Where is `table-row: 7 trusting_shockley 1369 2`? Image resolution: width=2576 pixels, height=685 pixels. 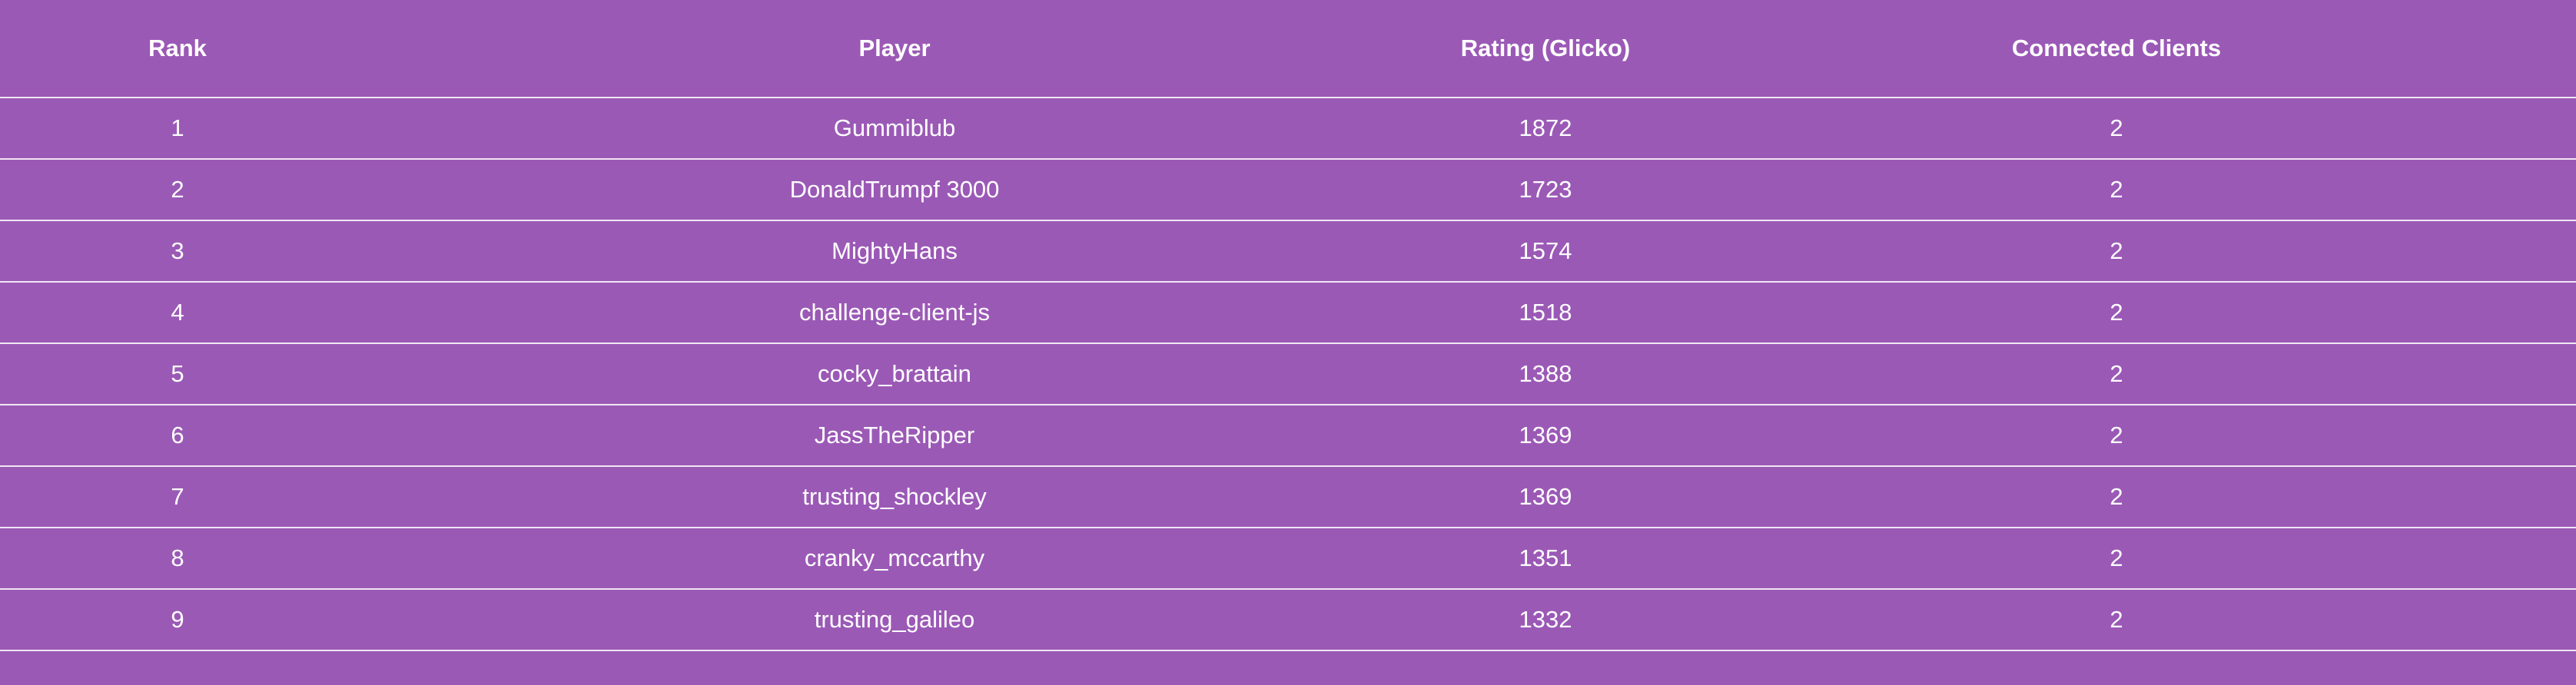 table-row: 7 trusting_shockley 1369 2 is located at coordinates (1288, 497).